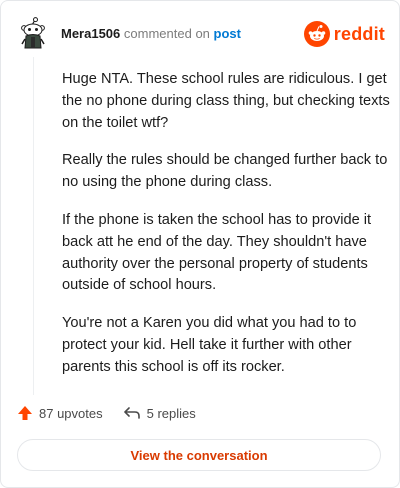 The width and height of the screenshot is (400, 488). Describe the element at coordinates (33, 226) in the screenshot. I see `thread-line` at that location.